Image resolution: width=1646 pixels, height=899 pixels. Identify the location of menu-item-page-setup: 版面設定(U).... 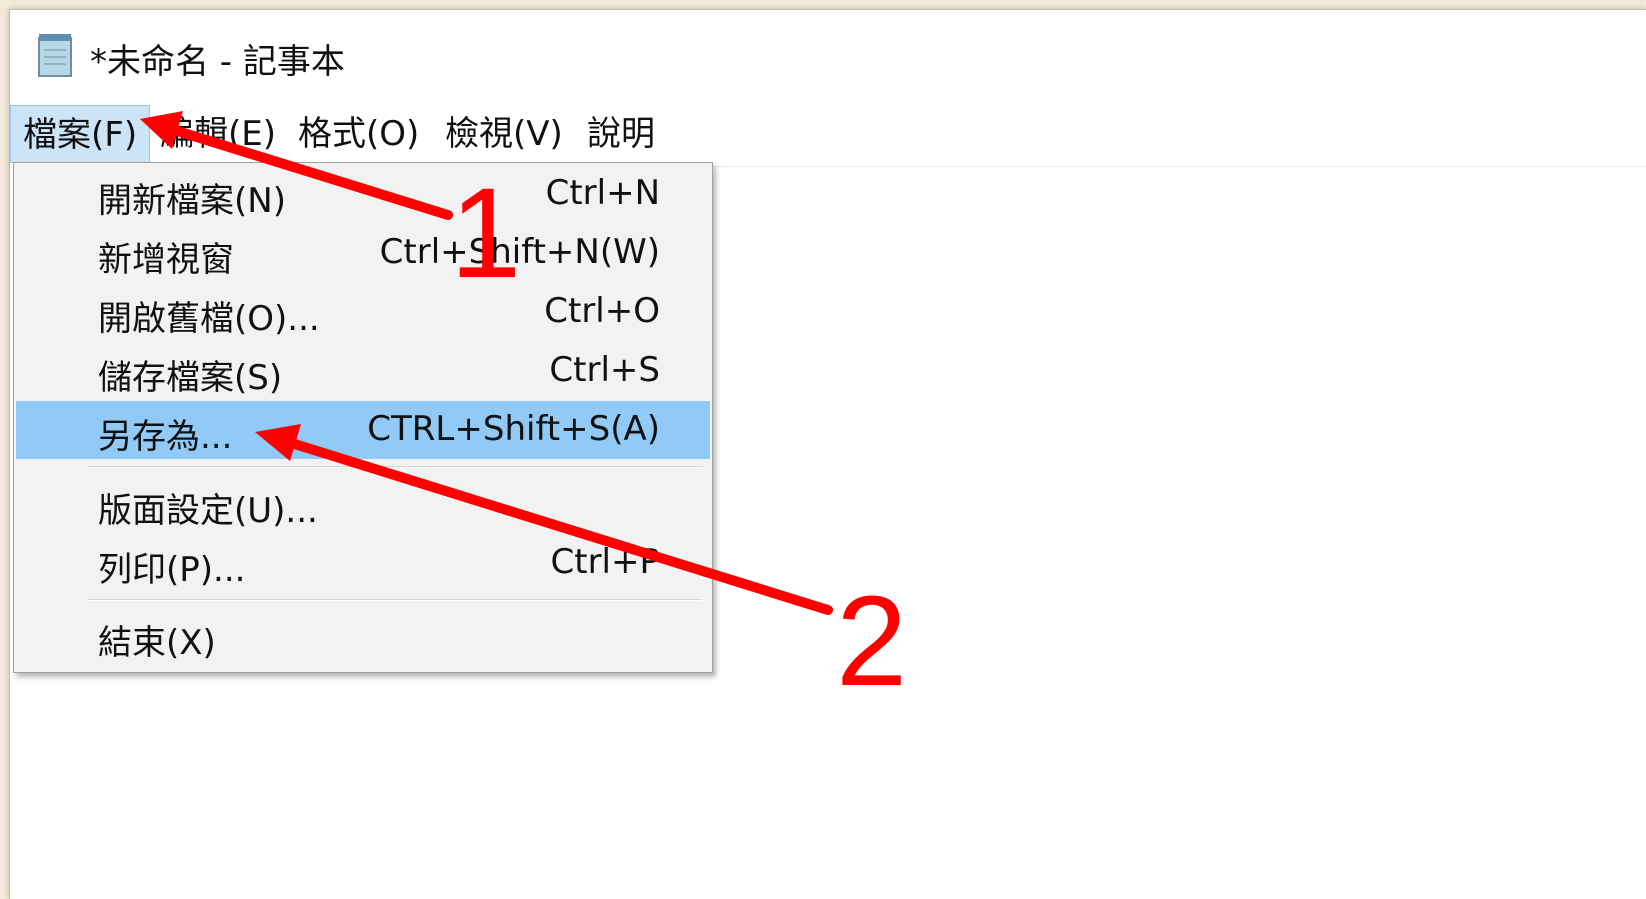
(363, 504).